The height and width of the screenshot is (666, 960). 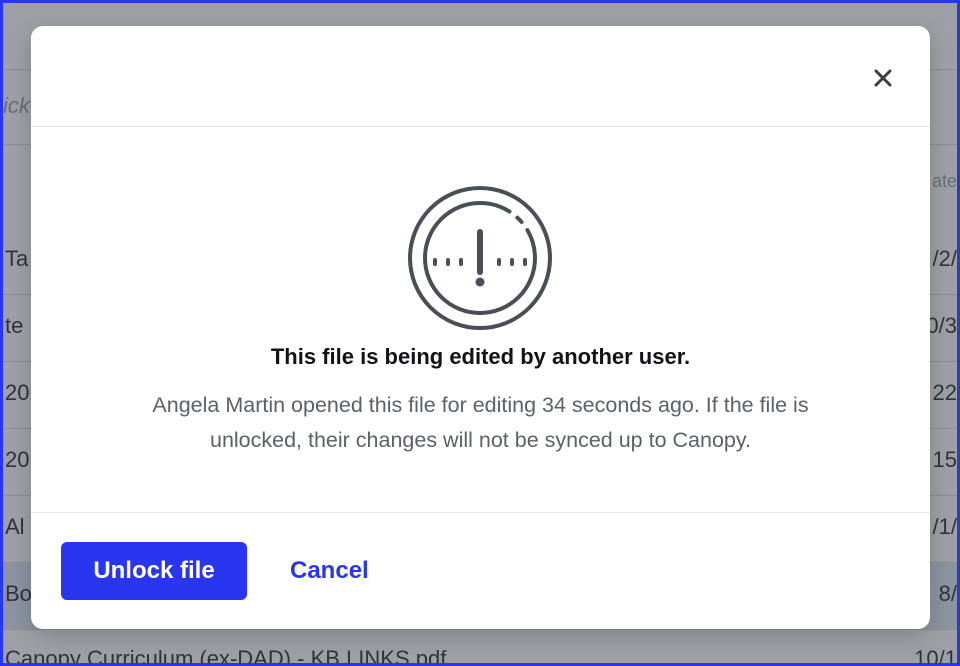 I want to click on exclamation-gauge-icon, so click(x=480, y=258).